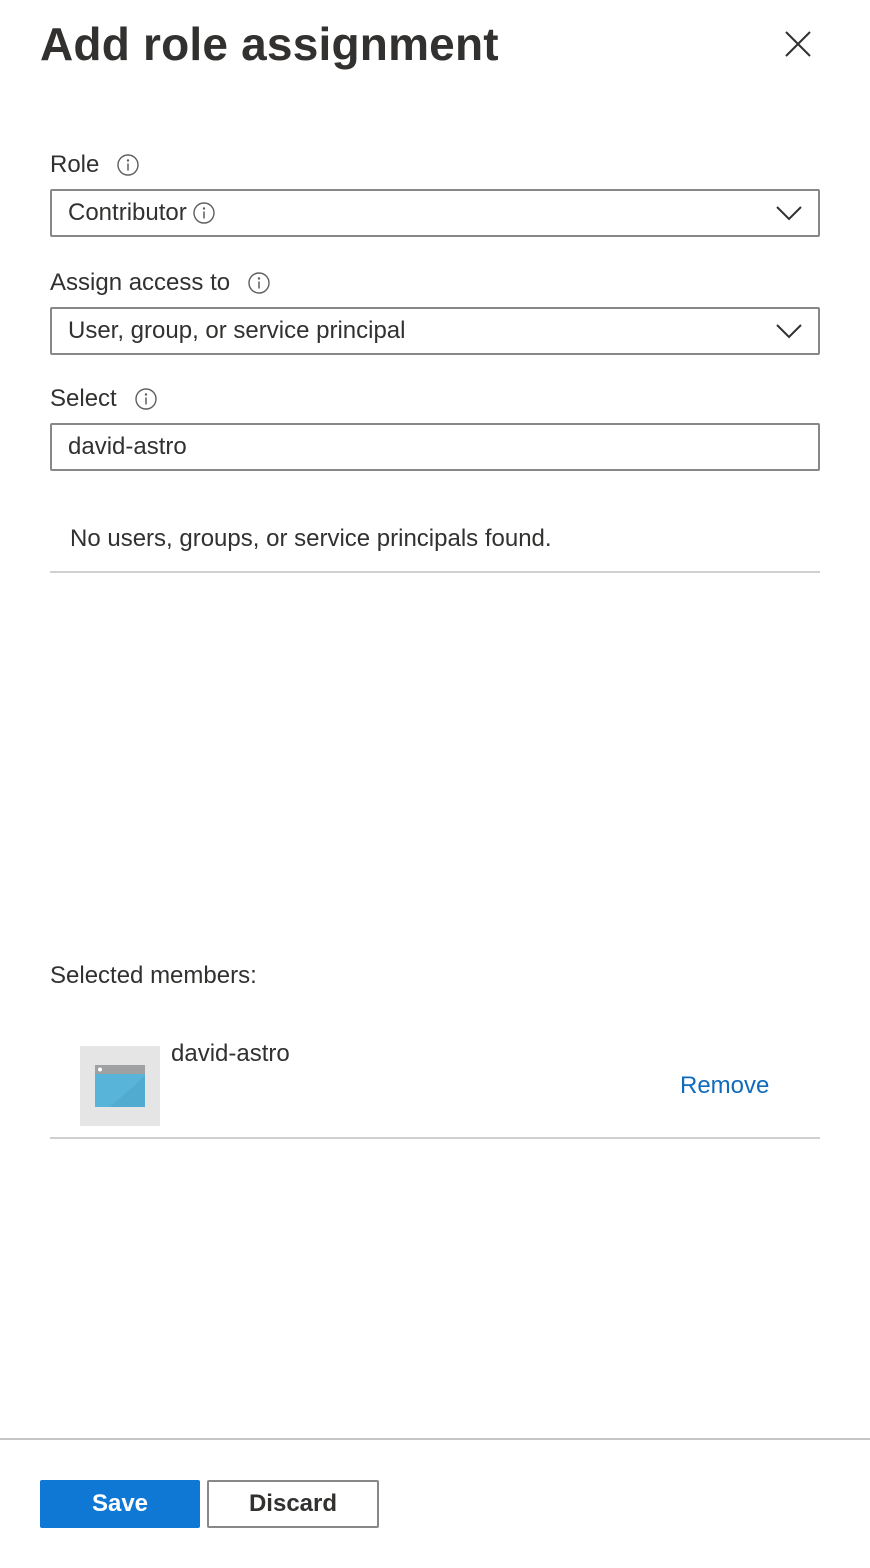 The height and width of the screenshot is (1568, 870). Describe the element at coordinates (435, 331) in the screenshot. I see `assign-access-dropdown: User, group, or service principal` at that location.